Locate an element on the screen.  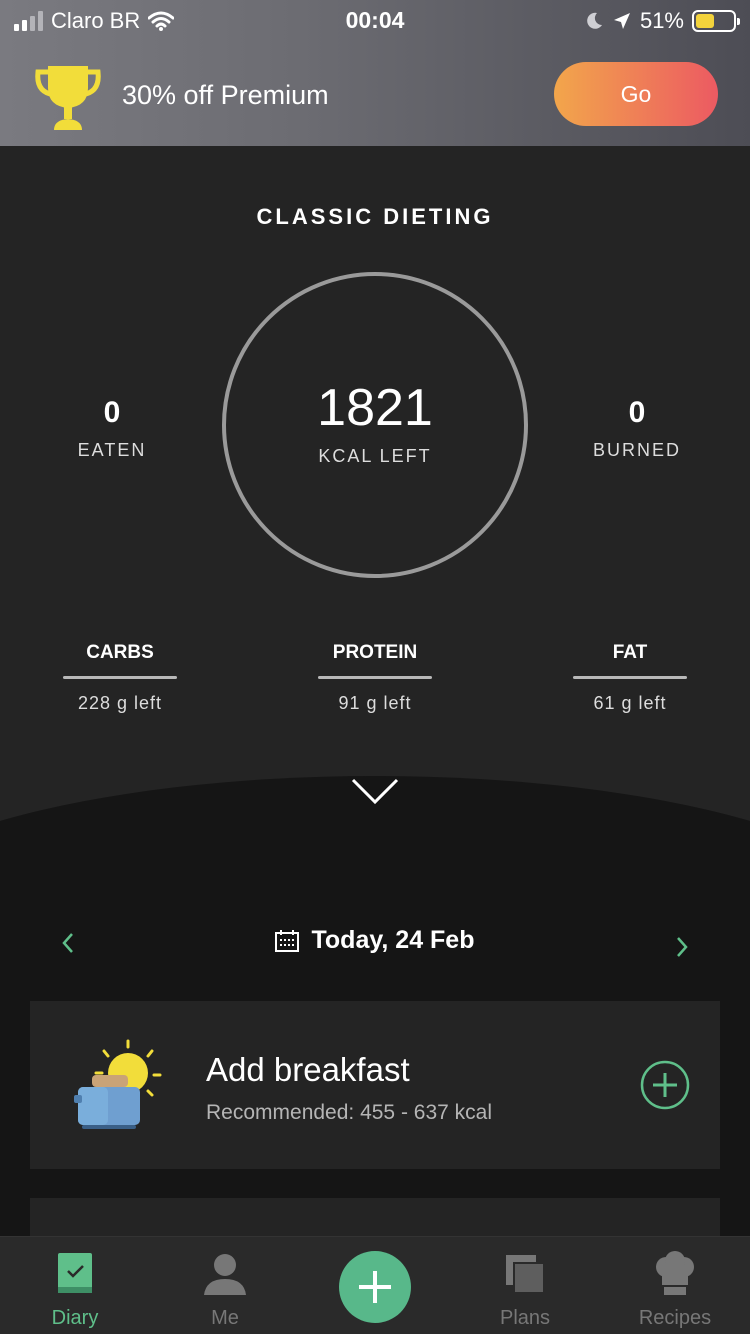
tab-plans: Plans is located at coordinates (525, 1285).